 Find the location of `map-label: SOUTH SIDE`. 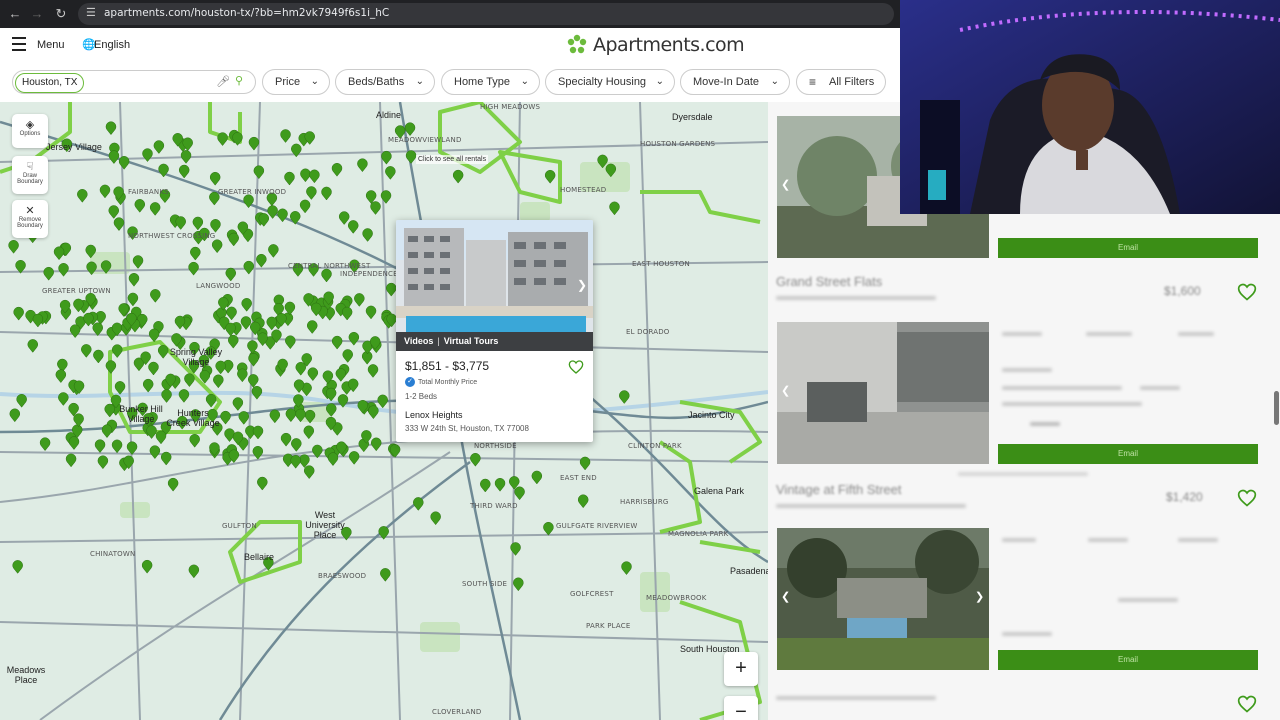

map-label: SOUTH SIDE is located at coordinates (485, 584).